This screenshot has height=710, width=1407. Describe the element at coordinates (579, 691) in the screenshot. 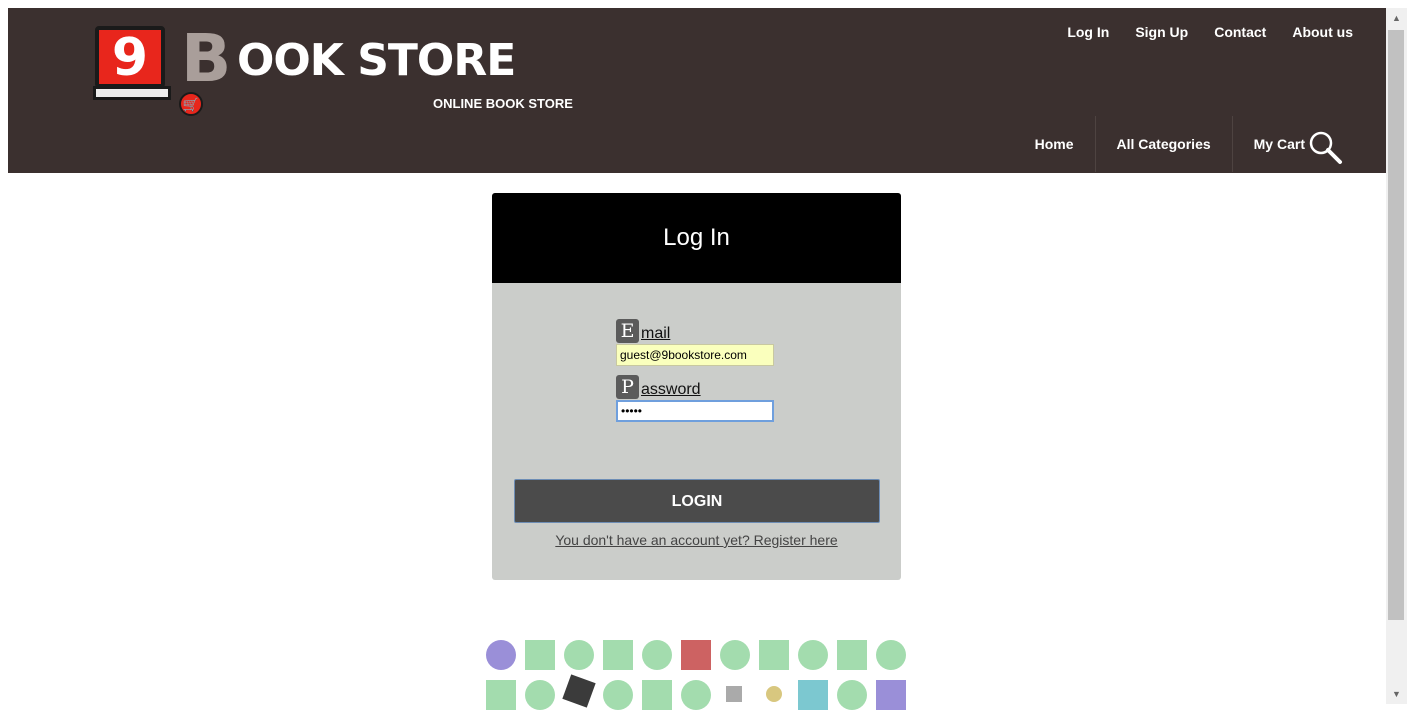

I see `shape-tilted-square` at that location.